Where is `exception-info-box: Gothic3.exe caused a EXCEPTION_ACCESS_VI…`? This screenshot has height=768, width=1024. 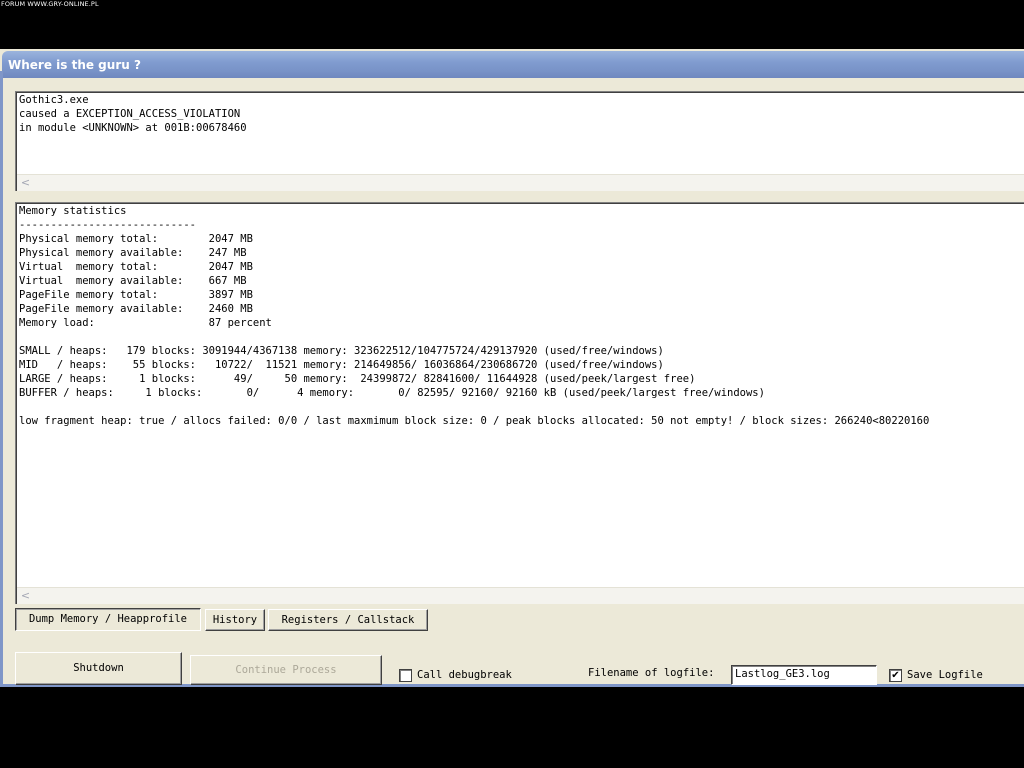
exception-info-box: Gothic3.exe caused a EXCEPTION_ACCESS_VI… is located at coordinates (519, 141).